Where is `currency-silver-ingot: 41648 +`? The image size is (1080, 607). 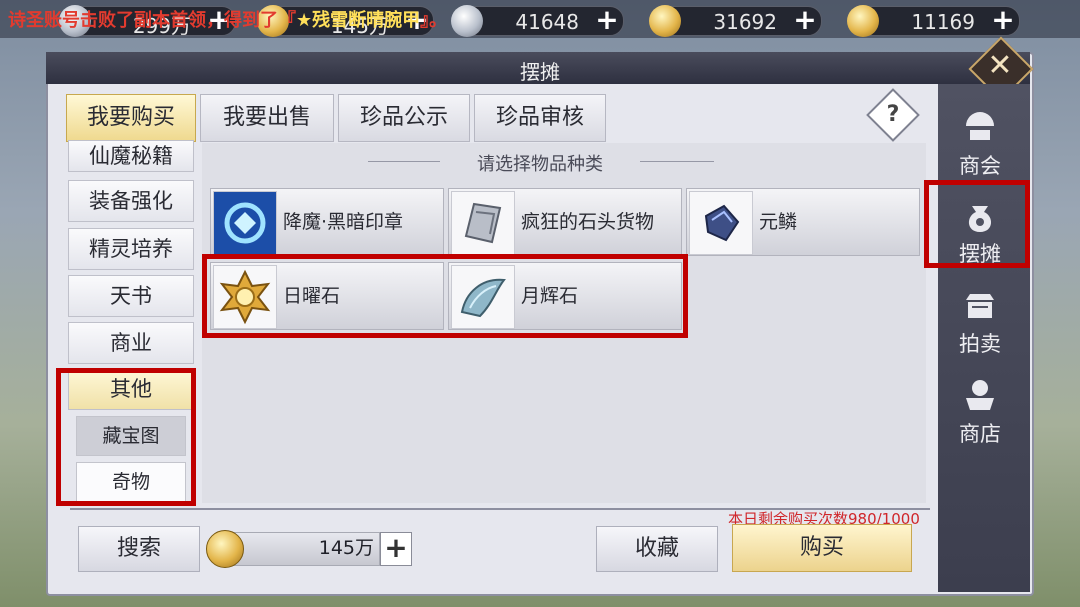 currency-silver-ingot: 41648 + is located at coordinates (537, 21).